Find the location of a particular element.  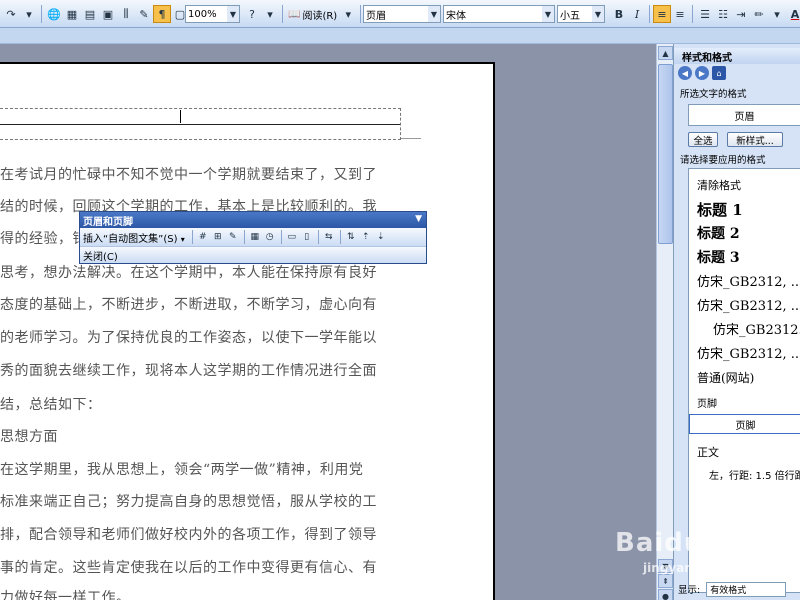

align-center-icon: ≡ is located at coordinates (662, 14).